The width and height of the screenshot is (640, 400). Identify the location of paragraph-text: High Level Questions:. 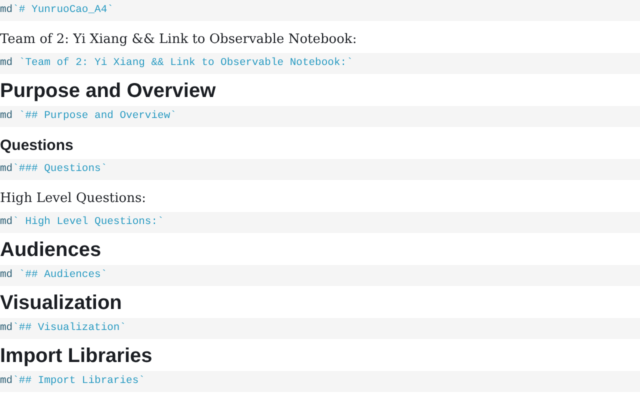
(73, 198).